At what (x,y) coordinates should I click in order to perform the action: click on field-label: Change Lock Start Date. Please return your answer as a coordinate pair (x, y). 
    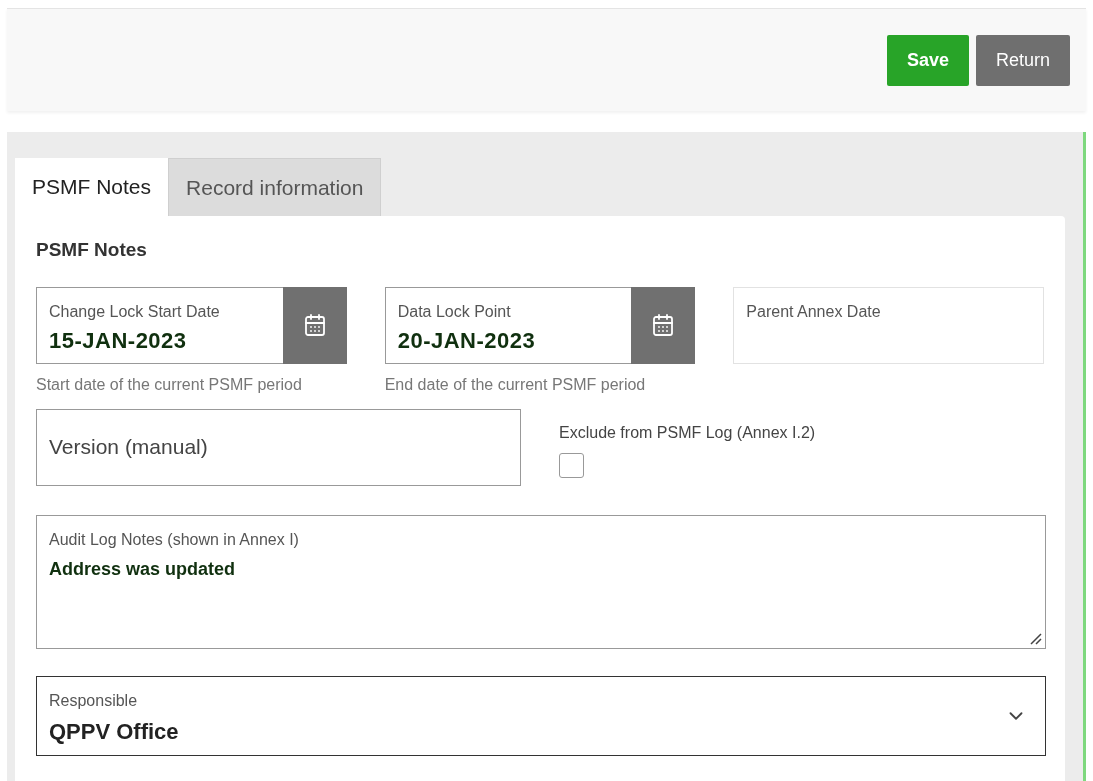
    Looking at the image, I should click on (135, 311).